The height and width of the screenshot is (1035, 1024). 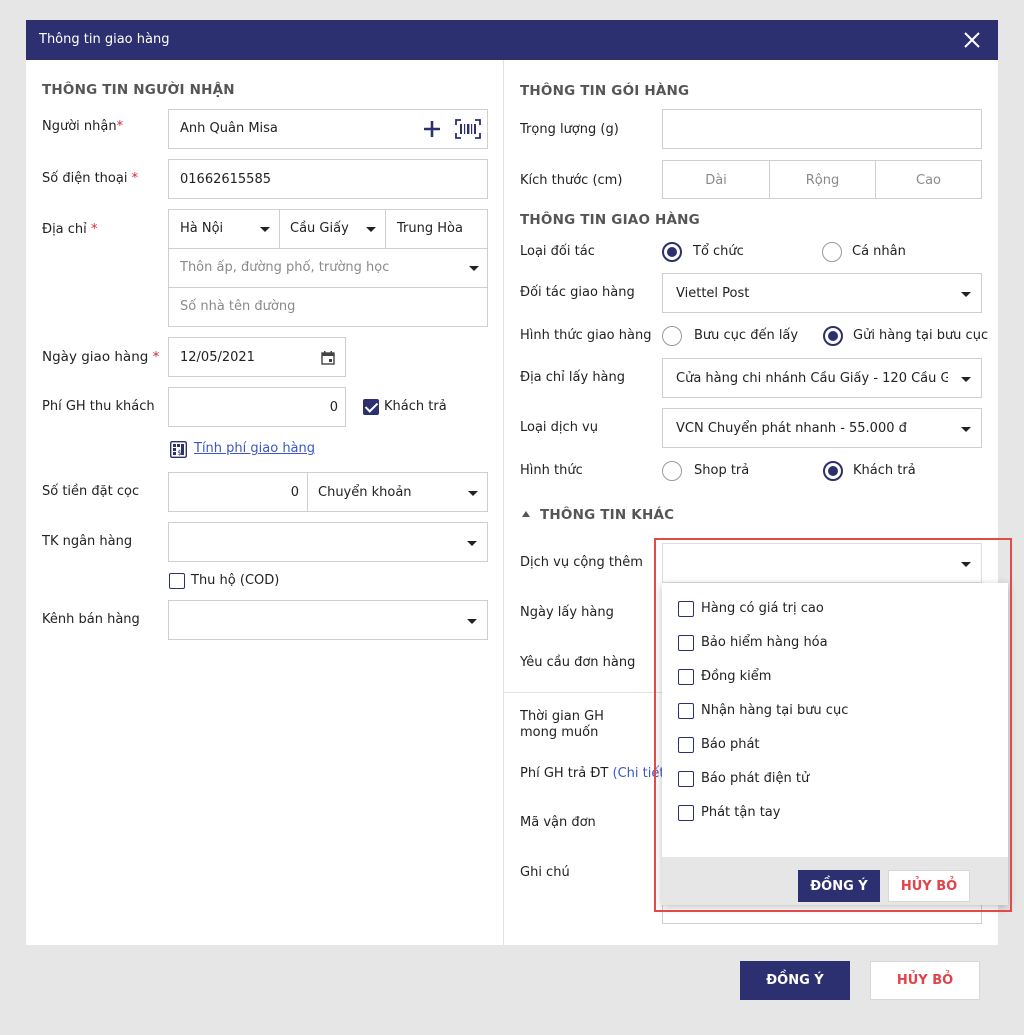 I want to click on fee-calculator-icon: $, so click(x=178, y=449).